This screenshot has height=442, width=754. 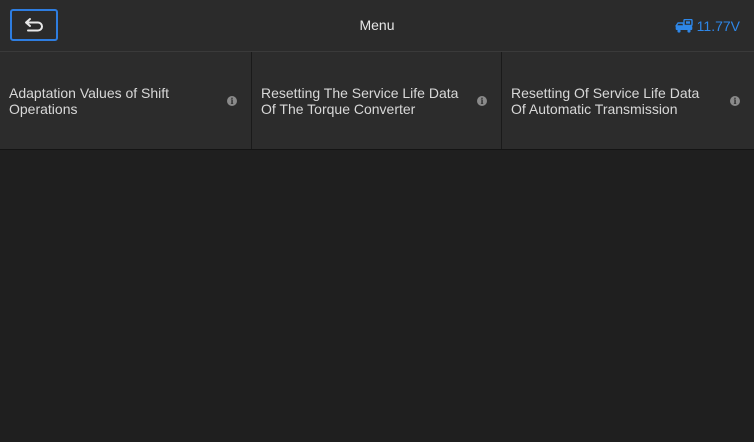 What do you see at coordinates (718, 25) in the screenshot?
I see `voltage-value: 11.77V` at bounding box center [718, 25].